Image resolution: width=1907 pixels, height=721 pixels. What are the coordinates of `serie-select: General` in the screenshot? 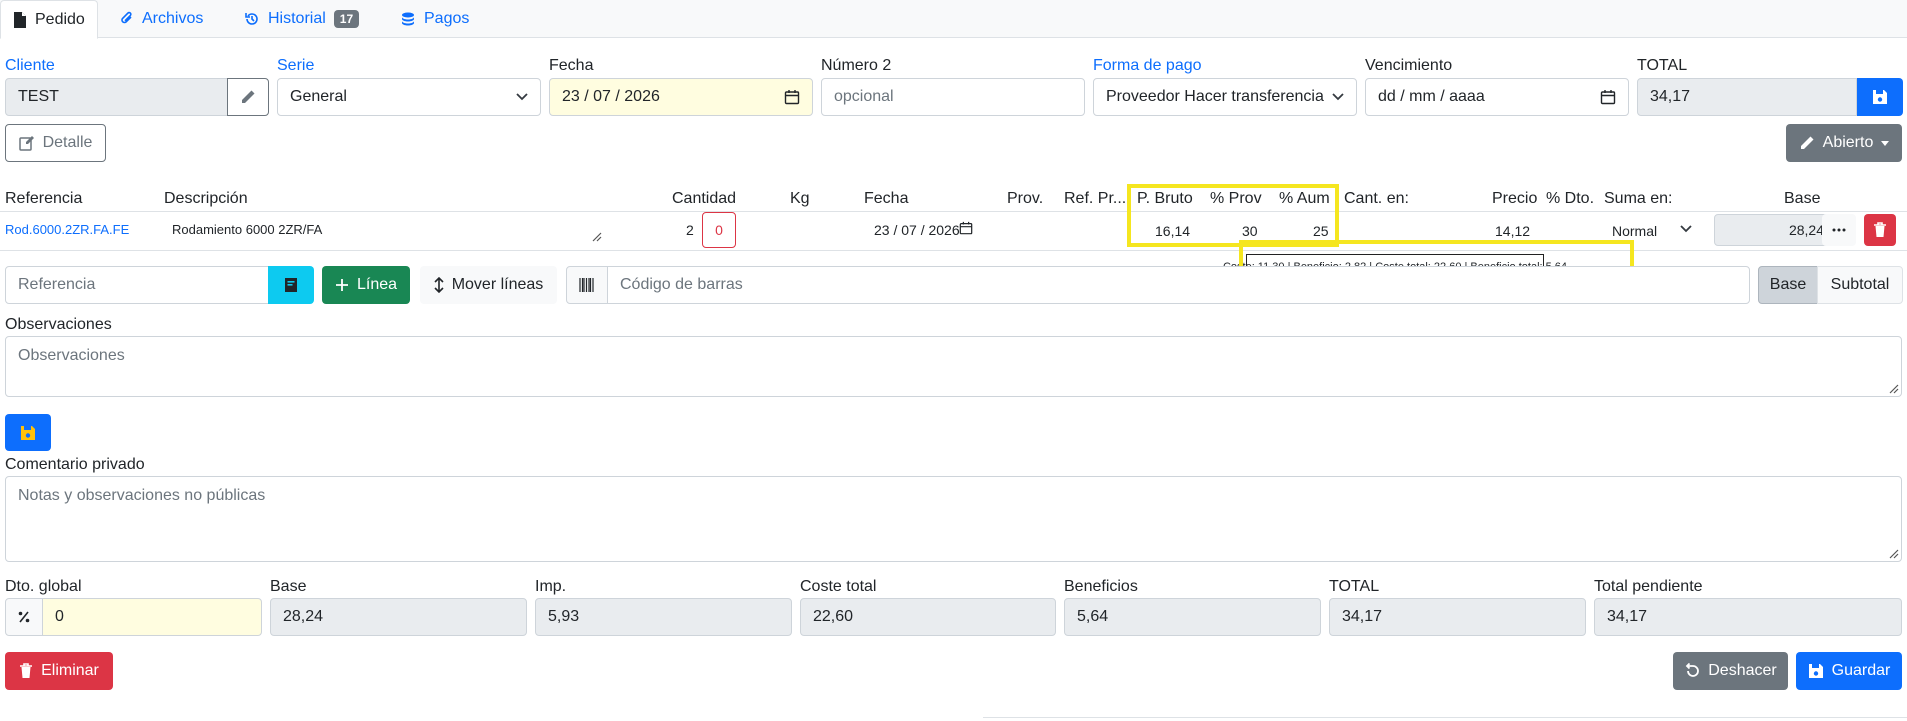 It's located at (409, 97).